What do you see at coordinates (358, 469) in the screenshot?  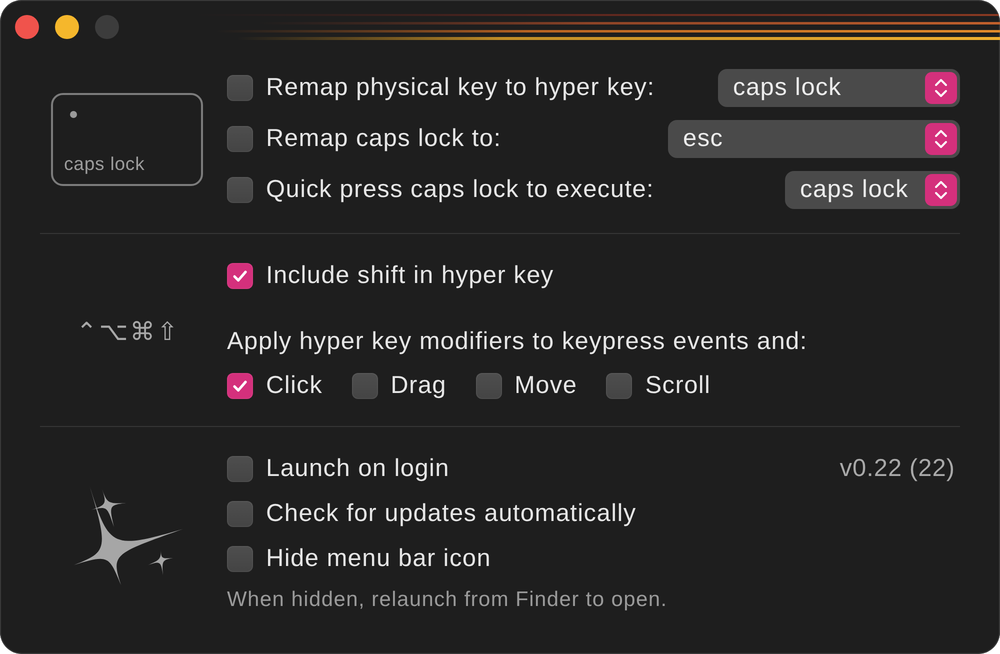 I see `checkbox-label: Launch on login` at bounding box center [358, 469].